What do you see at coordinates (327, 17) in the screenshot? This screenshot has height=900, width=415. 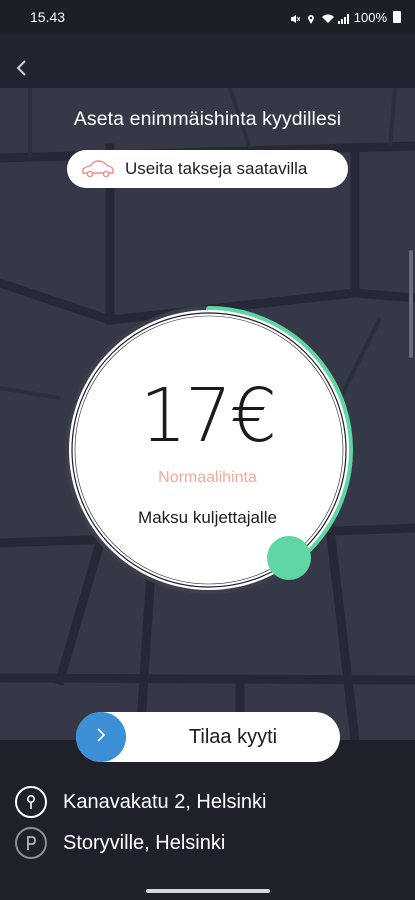 I see `wifi-icon` at bounding box center [327, 17].